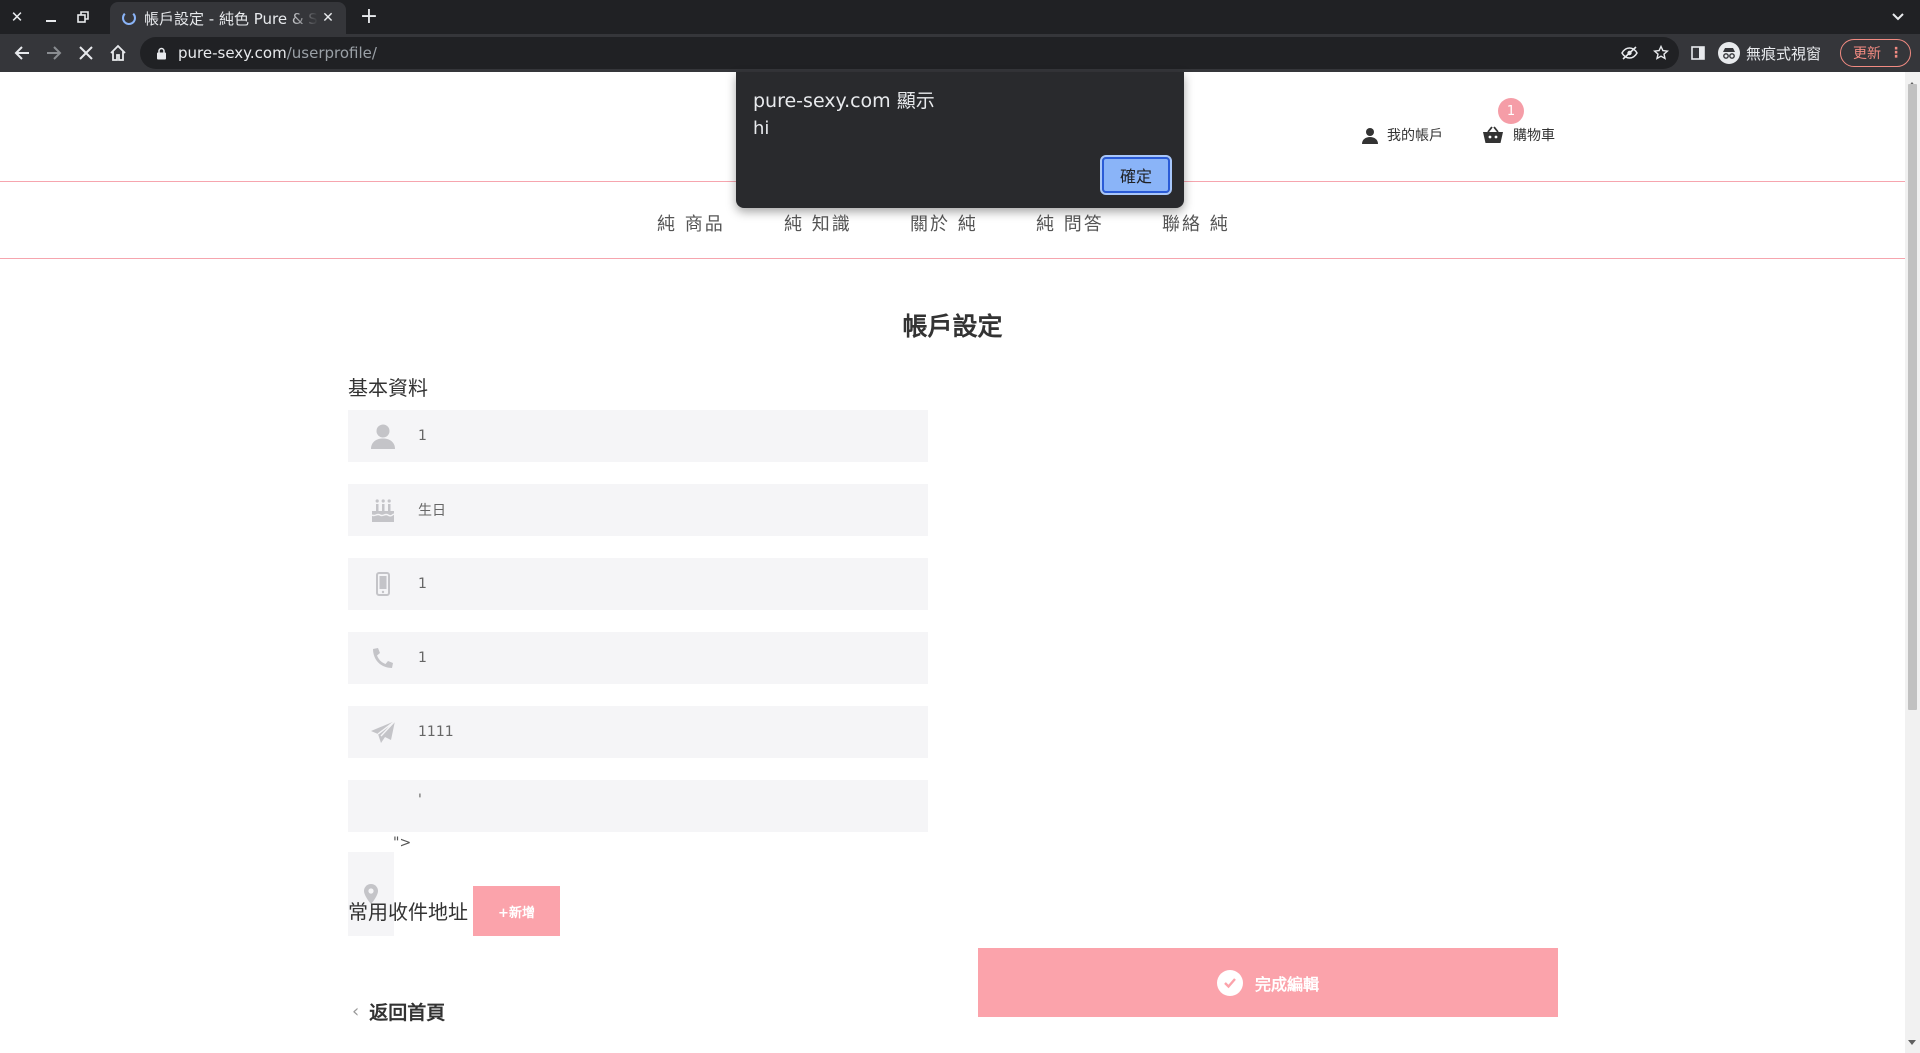  What do you see at coordinates (638, 806) in the screenshot?
I see `address-field: '` at bounding box center [638, 806].